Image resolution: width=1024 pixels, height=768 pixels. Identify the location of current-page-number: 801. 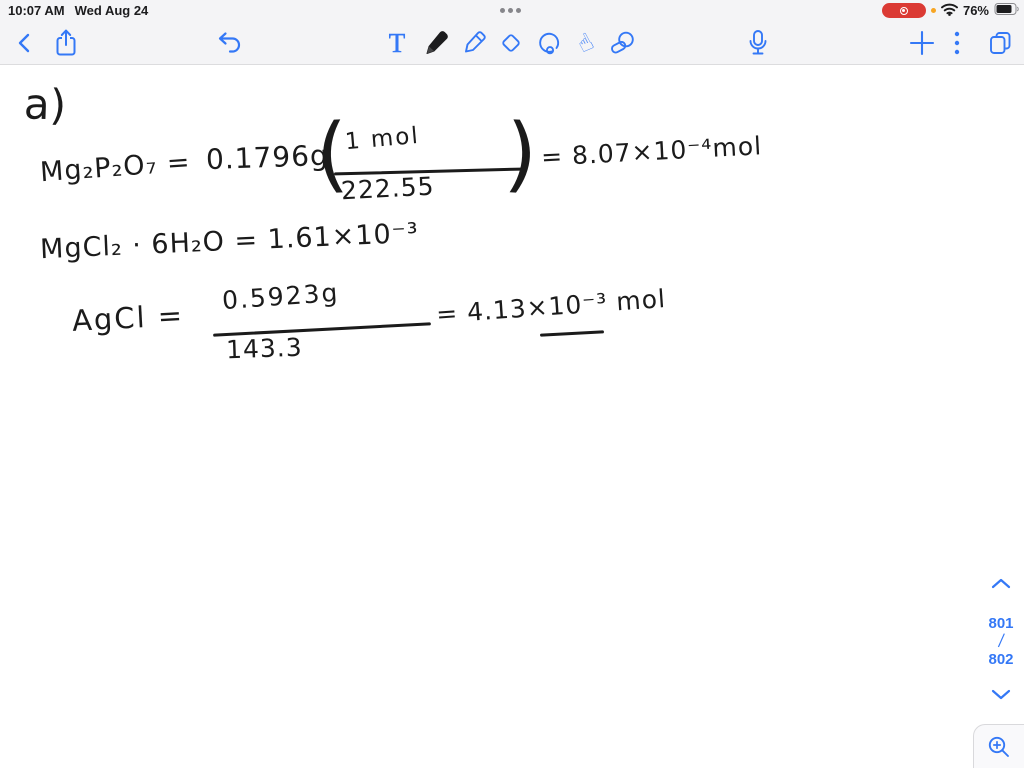
(1001, 623).